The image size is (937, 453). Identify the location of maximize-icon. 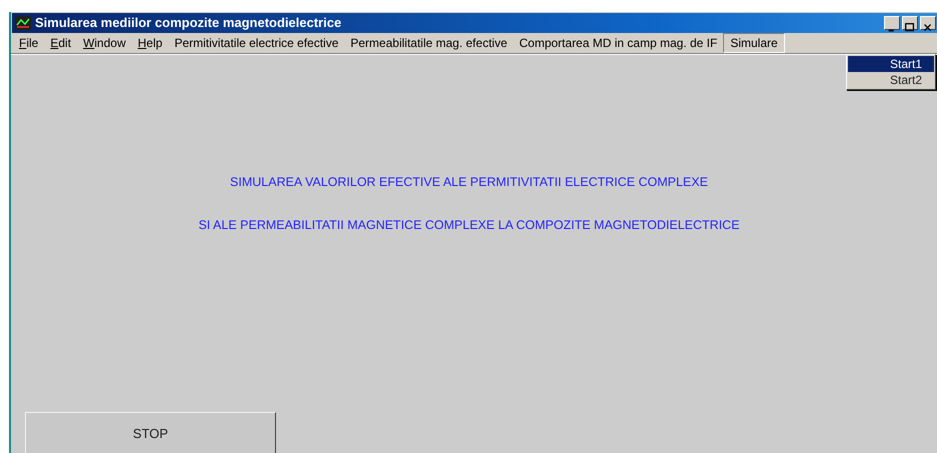
(910, 23).